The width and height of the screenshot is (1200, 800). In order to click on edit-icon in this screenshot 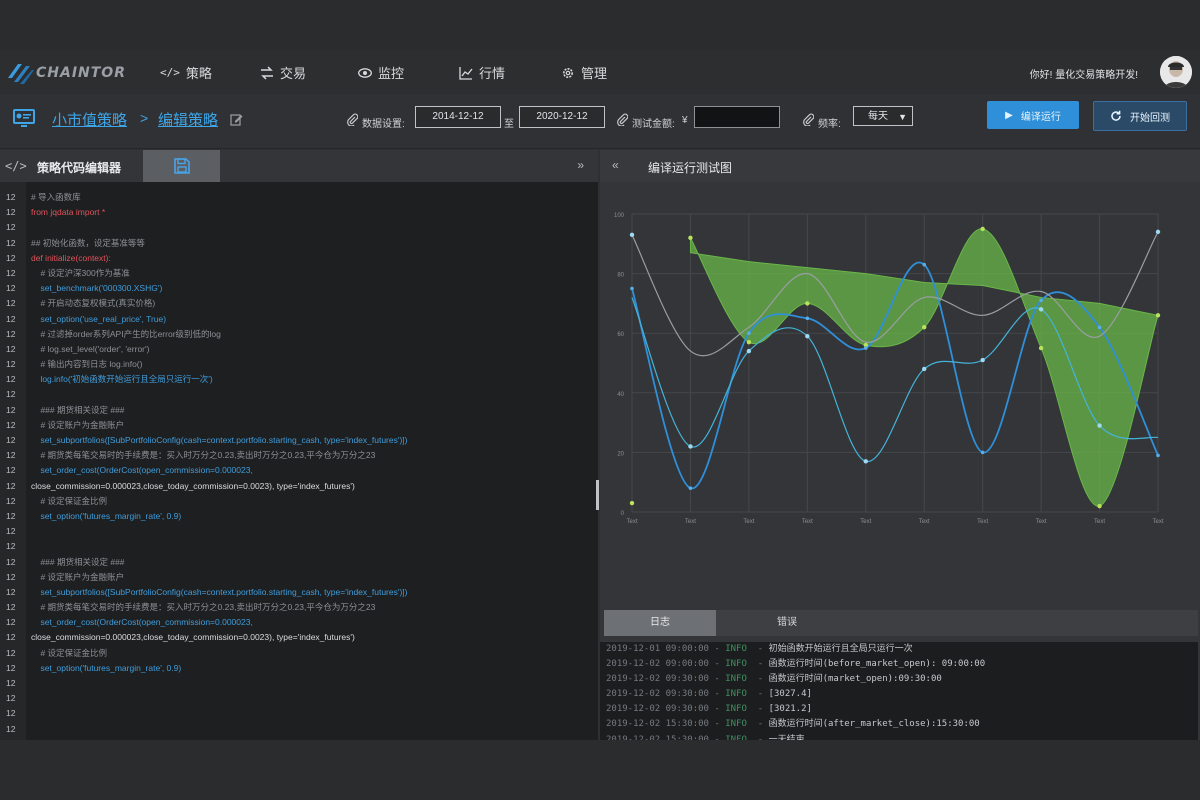, I will do `click(236, 119)`.